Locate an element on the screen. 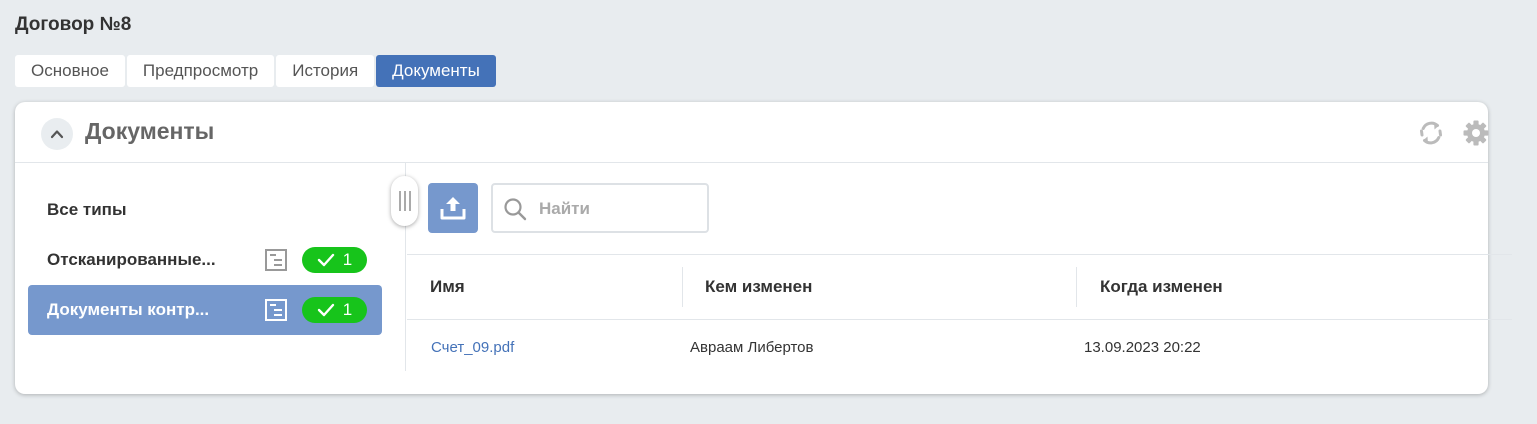  gear-icon is located at coordinates (1476, 133).